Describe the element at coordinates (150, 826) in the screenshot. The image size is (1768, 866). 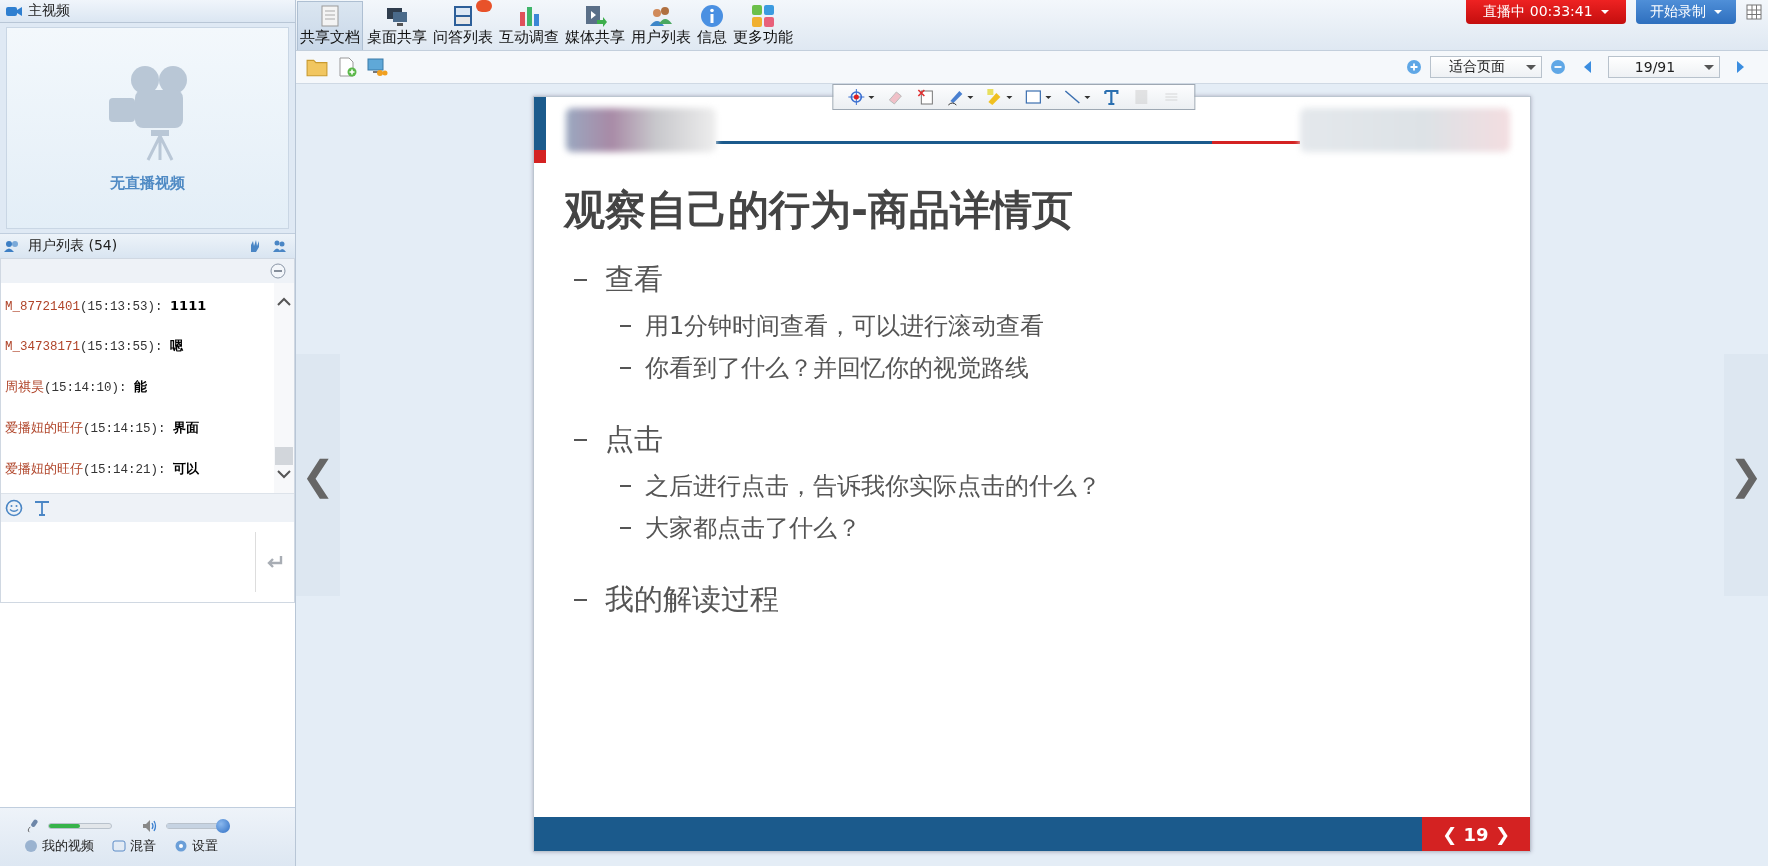
I see `speaker-icon` at that location.